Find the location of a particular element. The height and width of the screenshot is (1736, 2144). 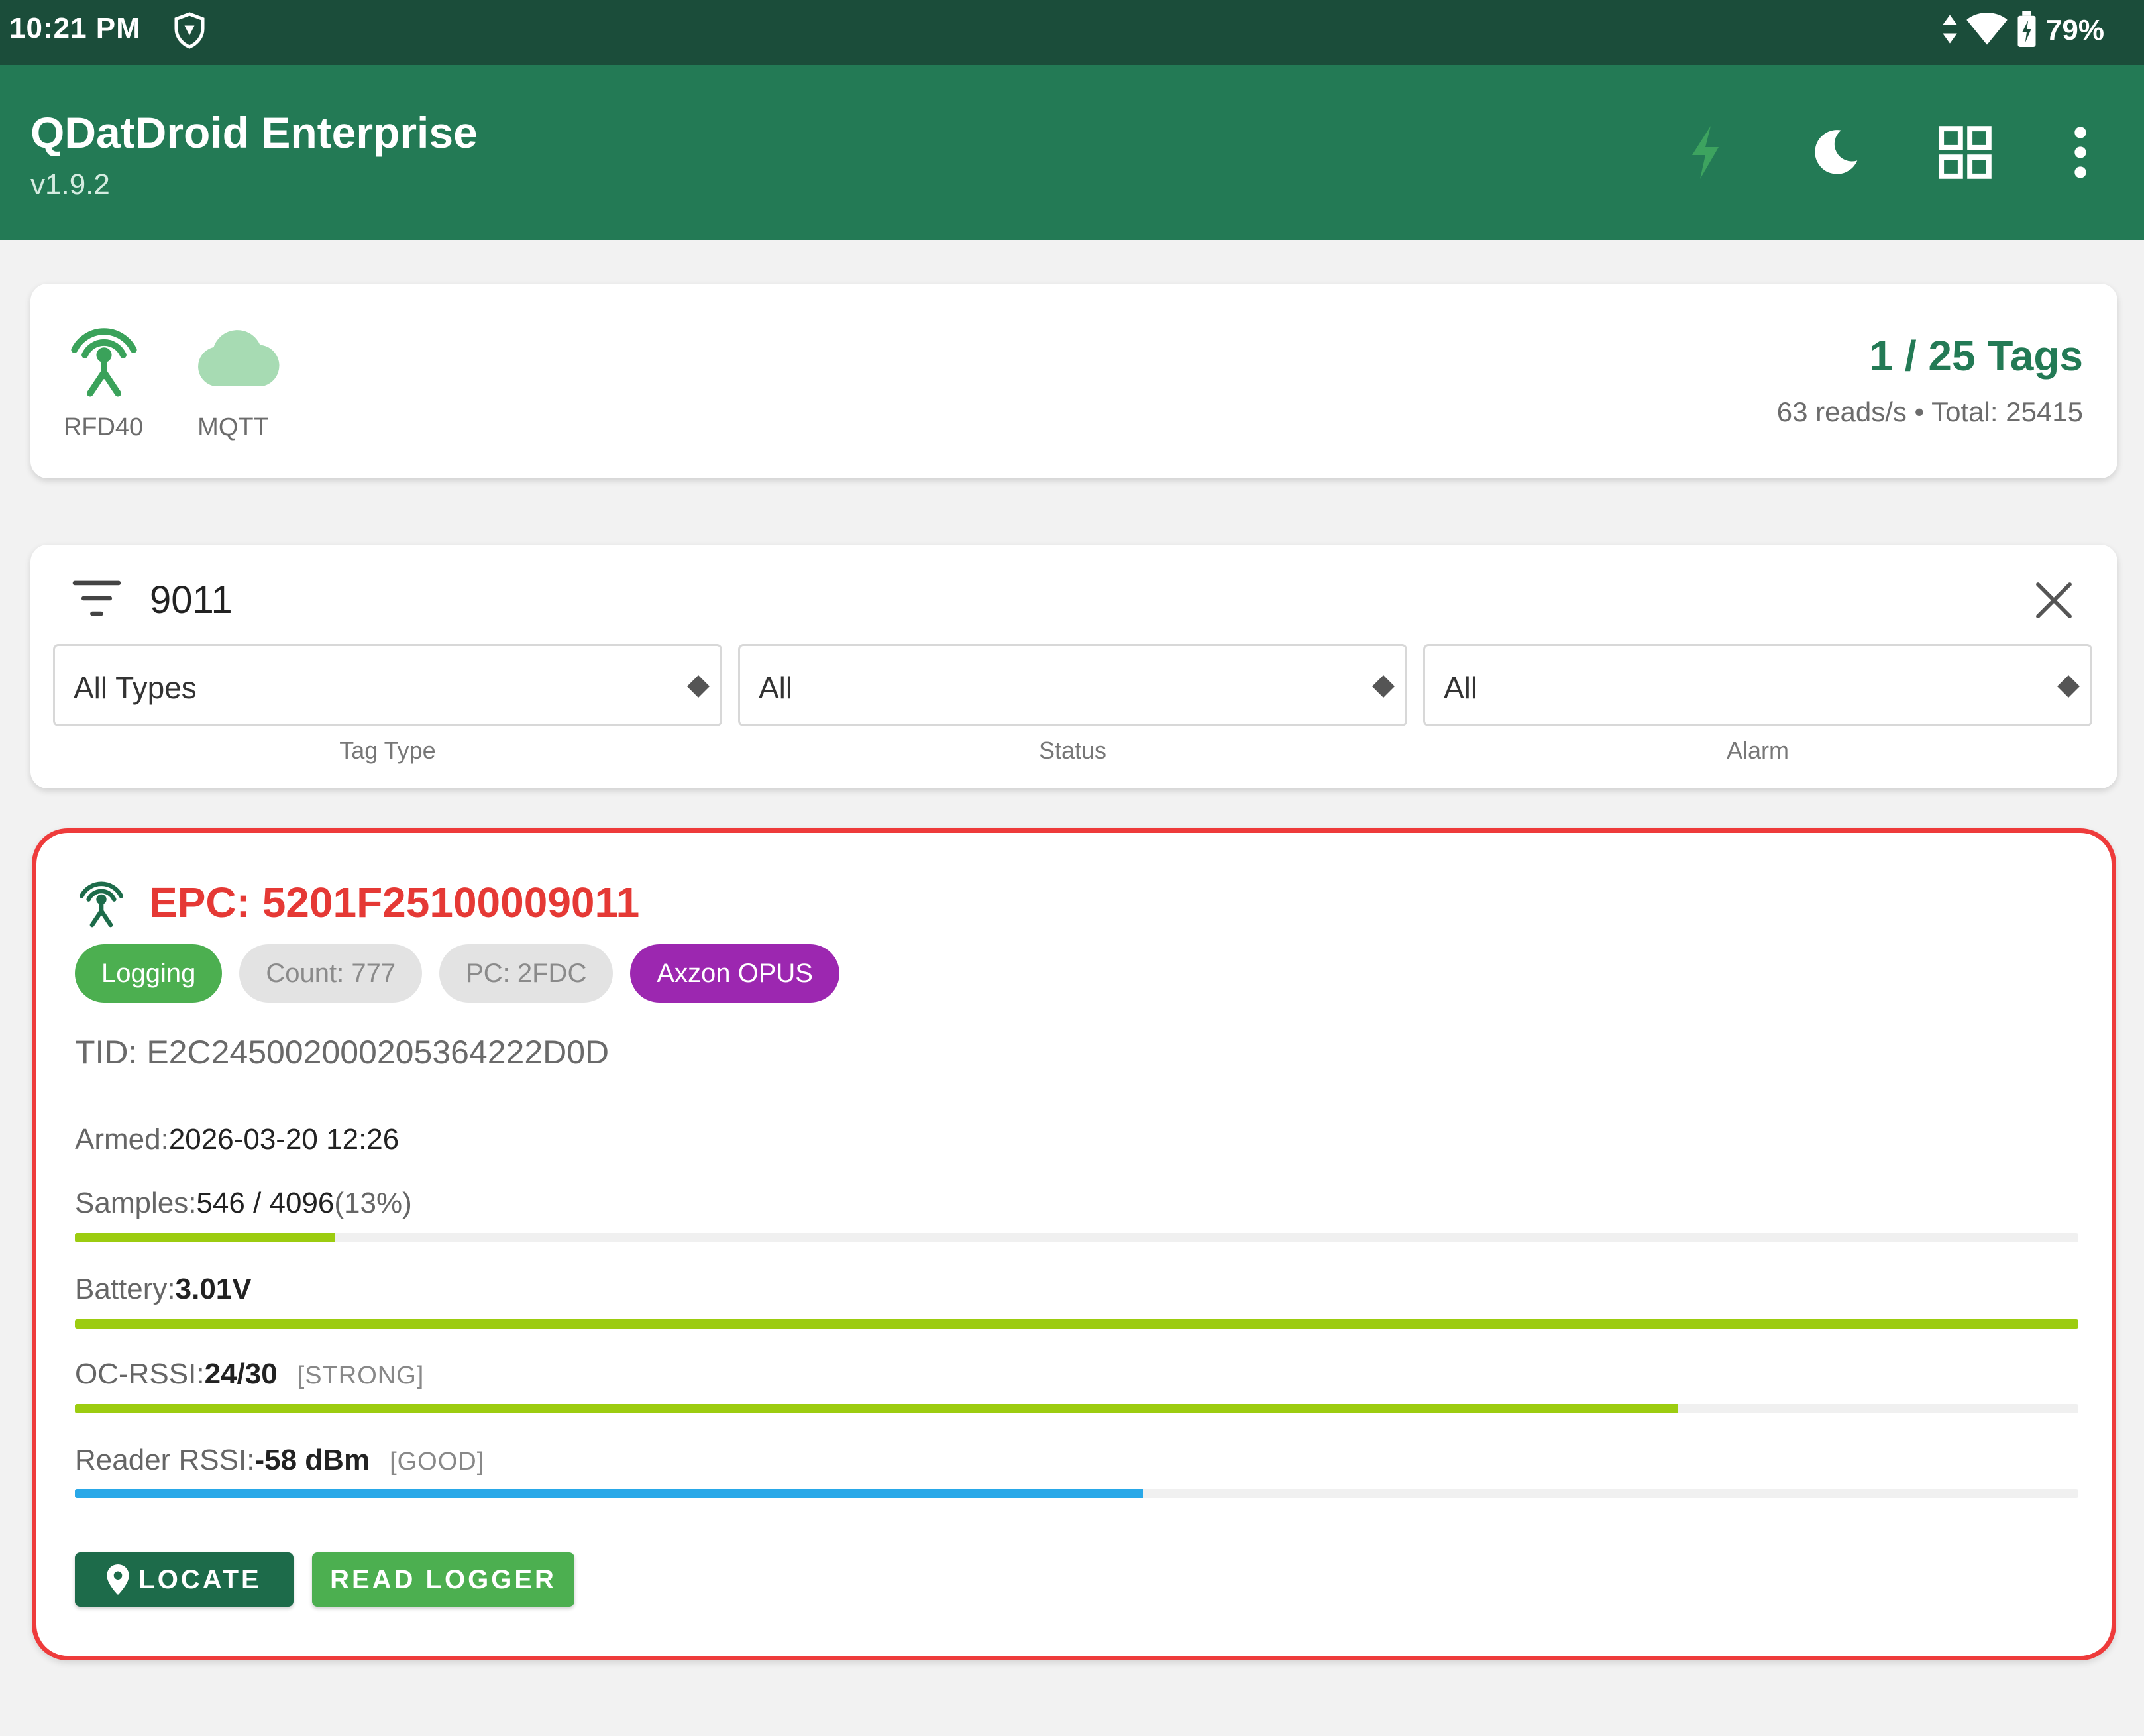

mqtt-status is located at coordinates (238, 358).